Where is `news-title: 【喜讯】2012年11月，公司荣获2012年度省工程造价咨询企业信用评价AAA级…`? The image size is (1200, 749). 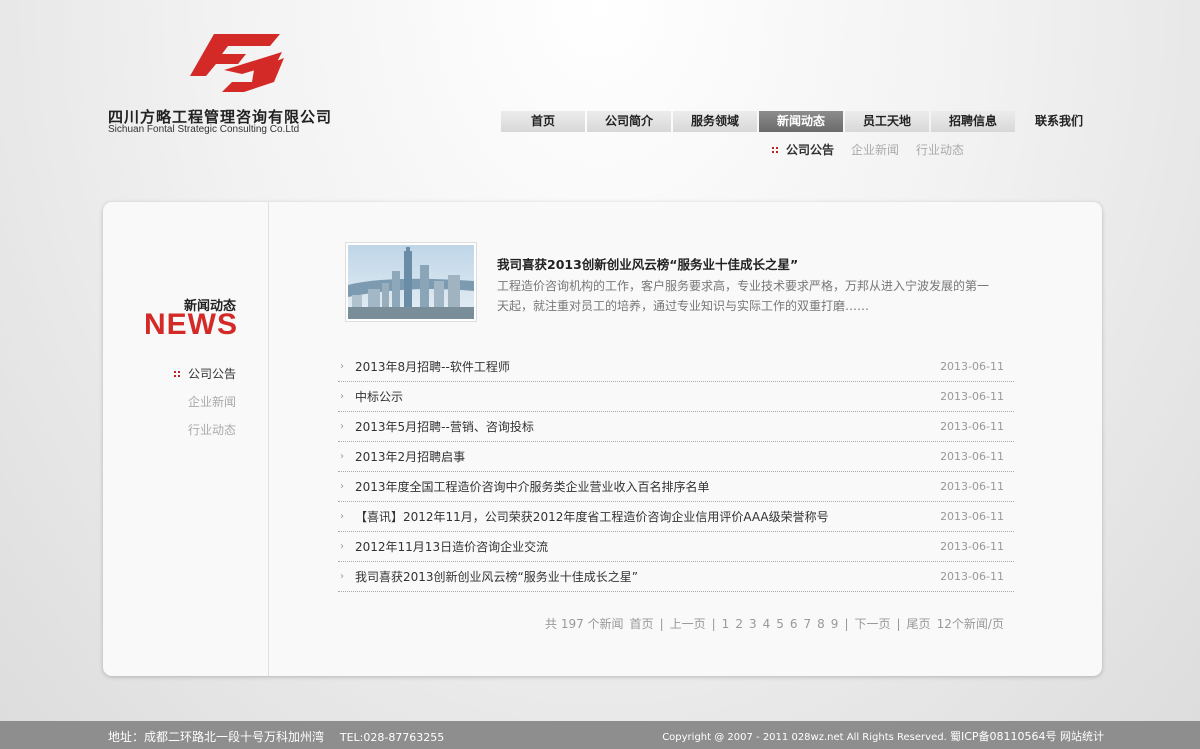
news-title: 【喜讯】2012年11月，公司荣获2012年度省工程造价咨询企业信用评价AAA级… is located at coordinates (592, 517).